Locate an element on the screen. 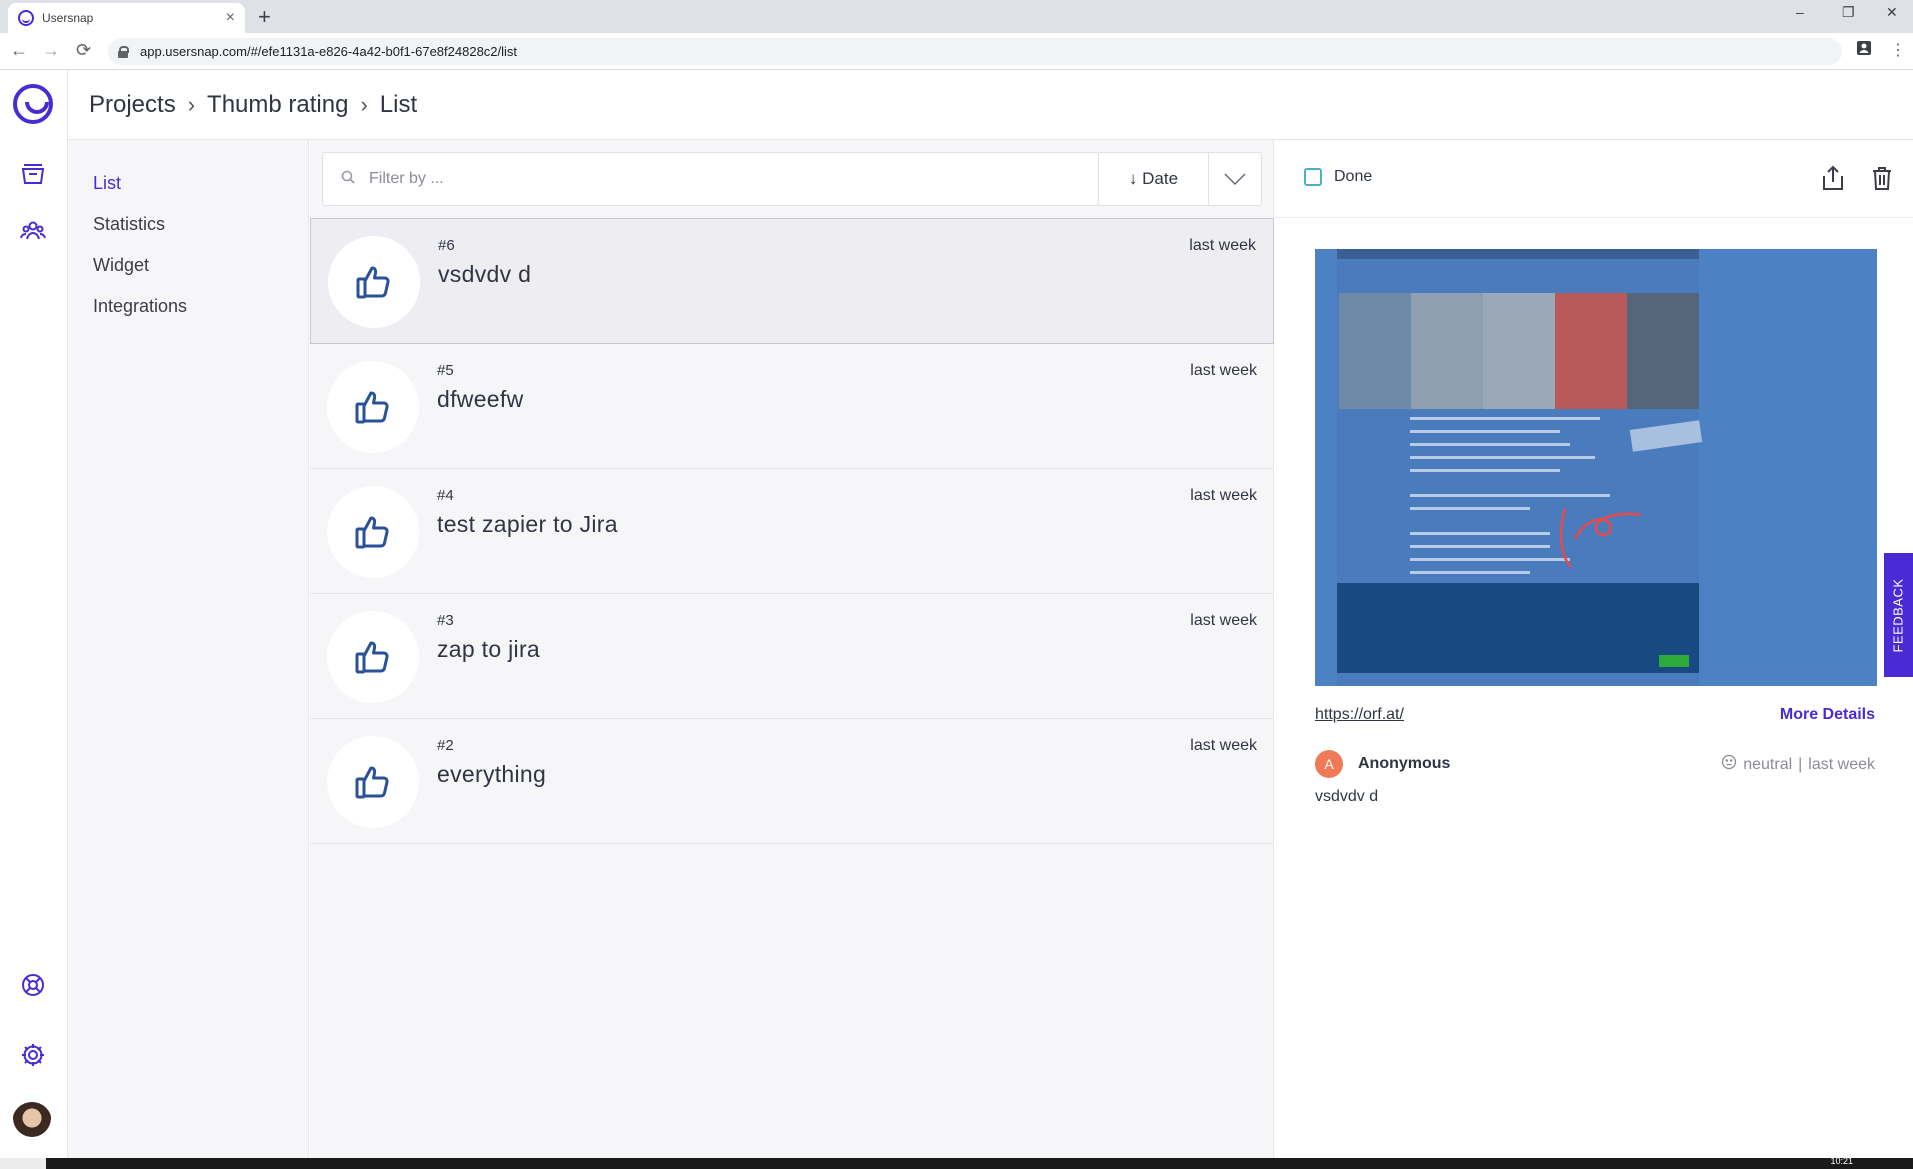 The height and width of the screenshot is (1169, 1913). settings-icon is located at coordinates (33, 1055).